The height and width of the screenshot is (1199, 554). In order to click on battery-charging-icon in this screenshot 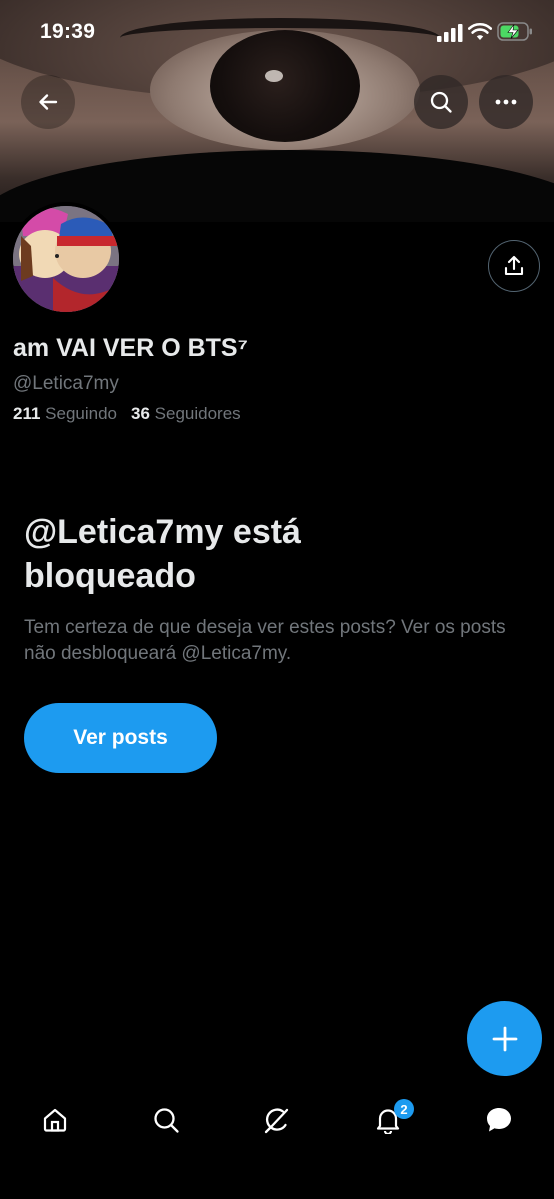, I will do `click(514, 31)`.